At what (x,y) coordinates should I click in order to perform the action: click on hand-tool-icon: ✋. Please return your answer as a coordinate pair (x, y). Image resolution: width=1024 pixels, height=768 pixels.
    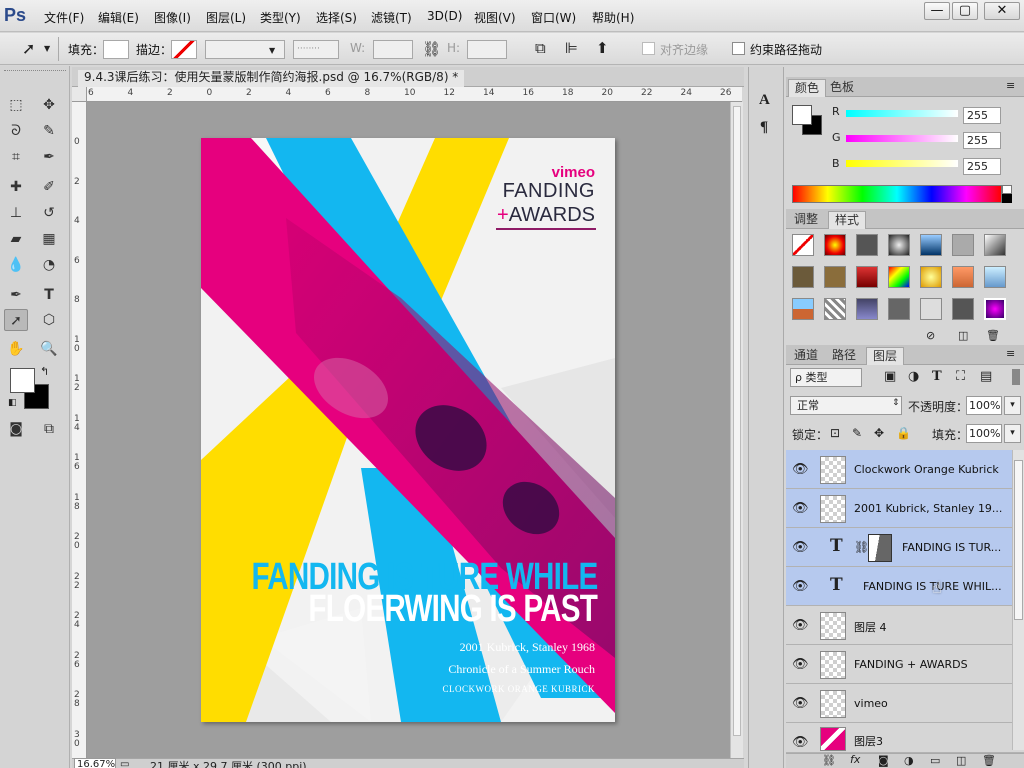
    Looking at the image, I should click on (16, 349).